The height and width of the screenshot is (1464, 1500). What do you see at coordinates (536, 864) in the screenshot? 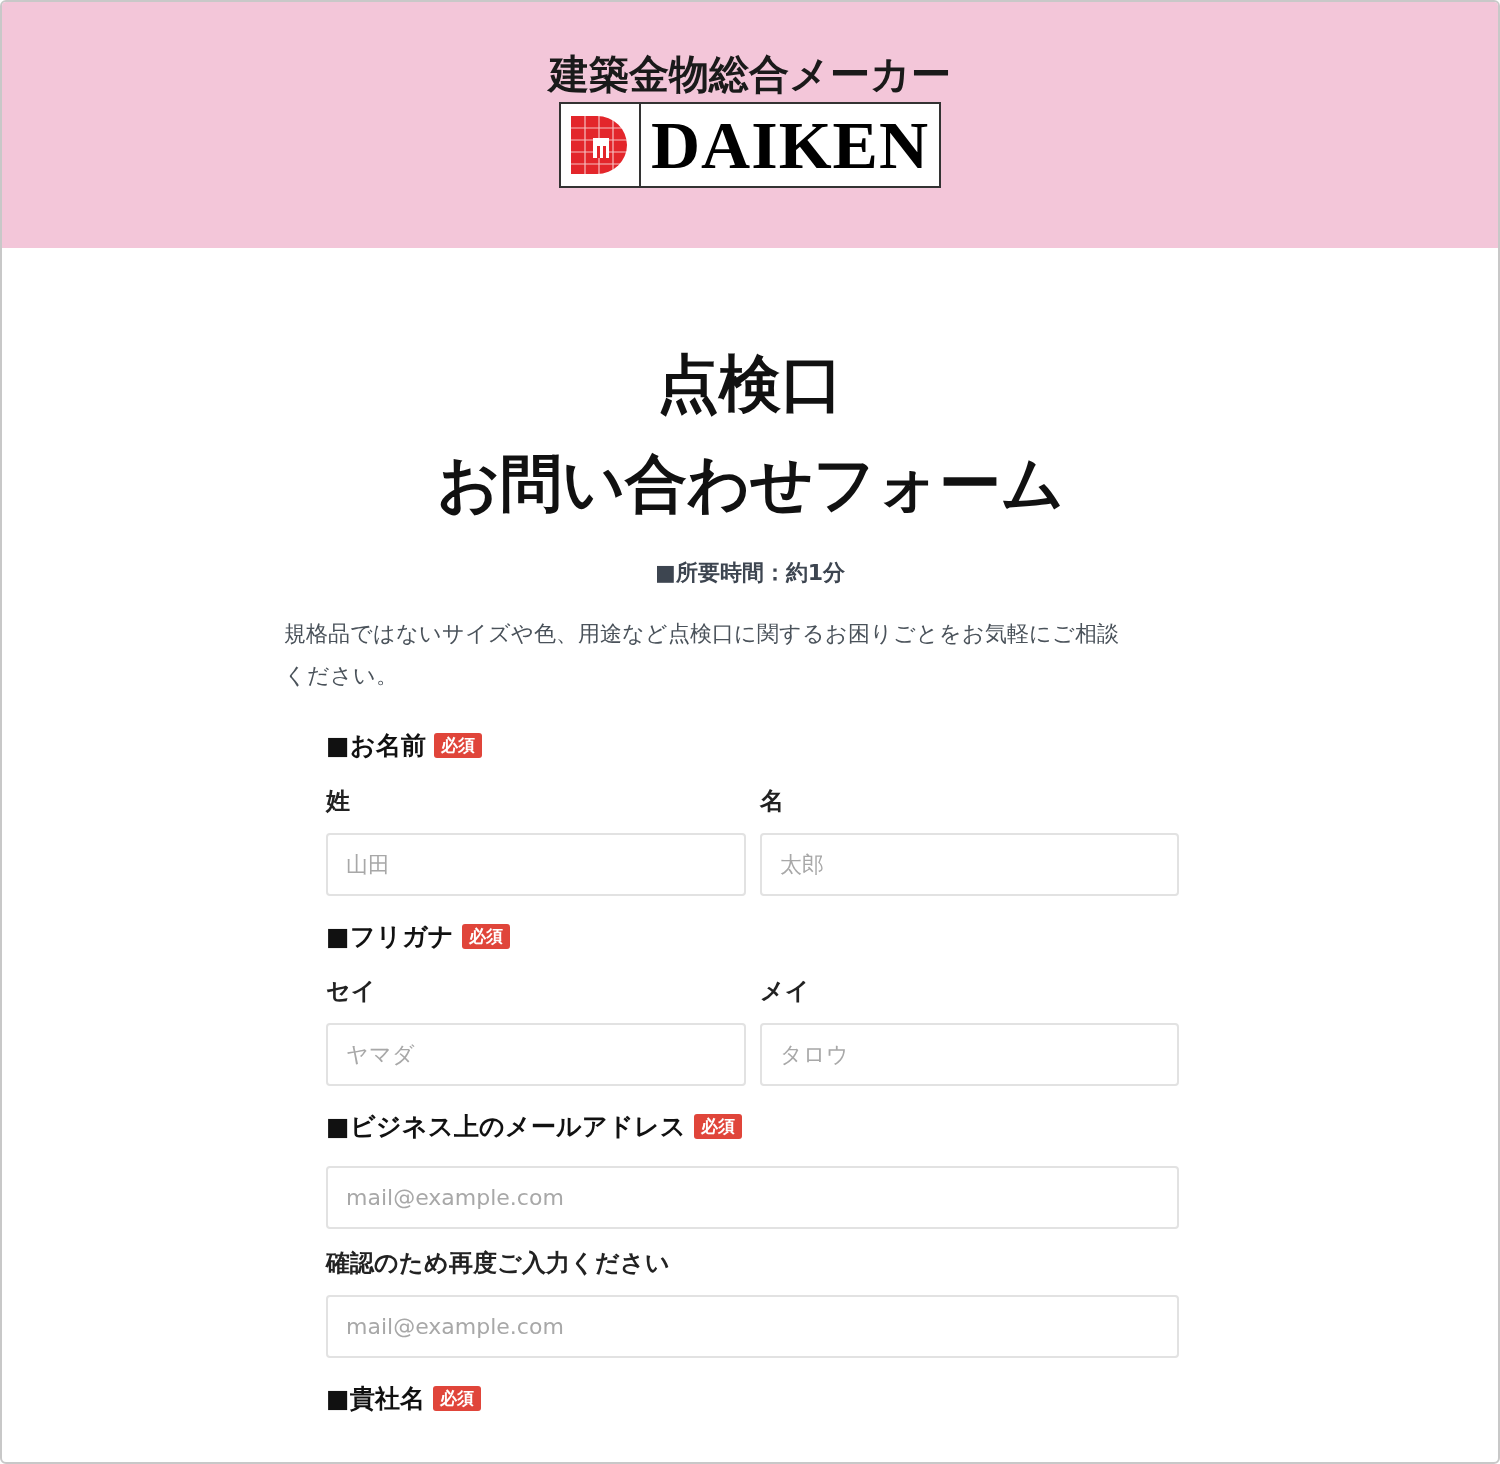
I see `input-field: 山田` at bounding box center [536, 864].